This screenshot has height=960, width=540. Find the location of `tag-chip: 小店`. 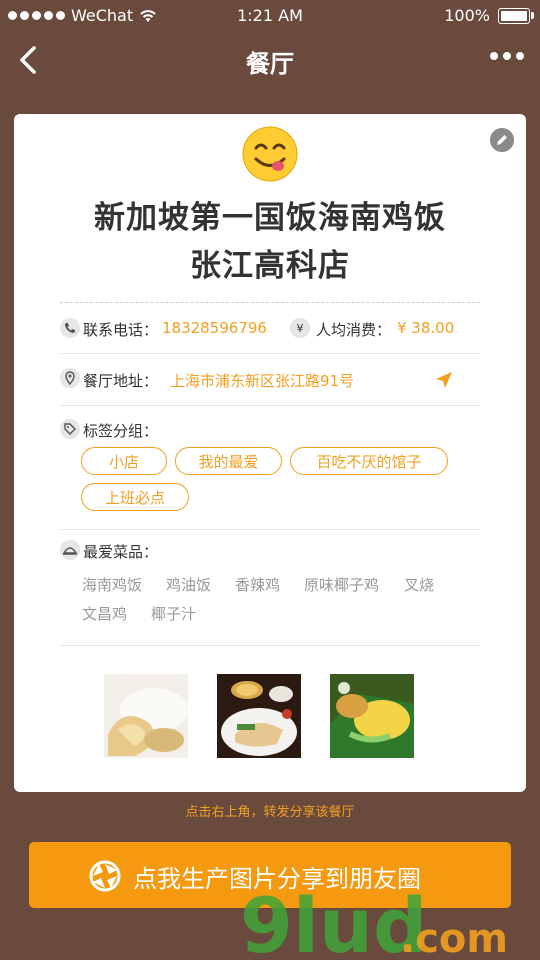

tag-chip: 小店 is located at coordinates (124, 461).